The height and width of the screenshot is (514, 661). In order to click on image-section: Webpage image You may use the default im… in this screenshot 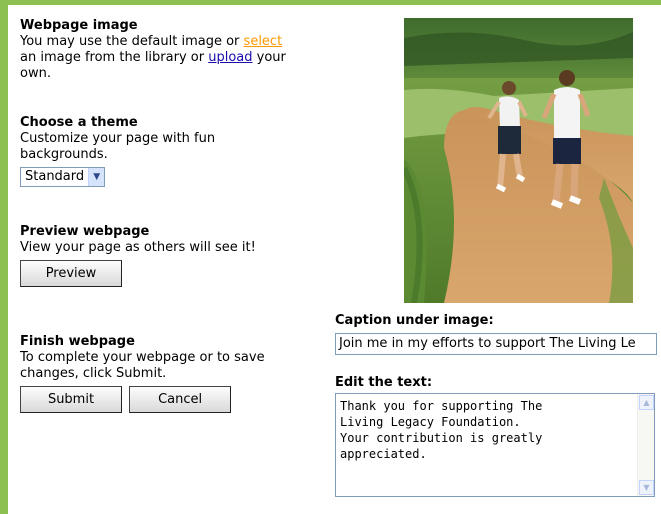, I will do `click(157, 50)`.